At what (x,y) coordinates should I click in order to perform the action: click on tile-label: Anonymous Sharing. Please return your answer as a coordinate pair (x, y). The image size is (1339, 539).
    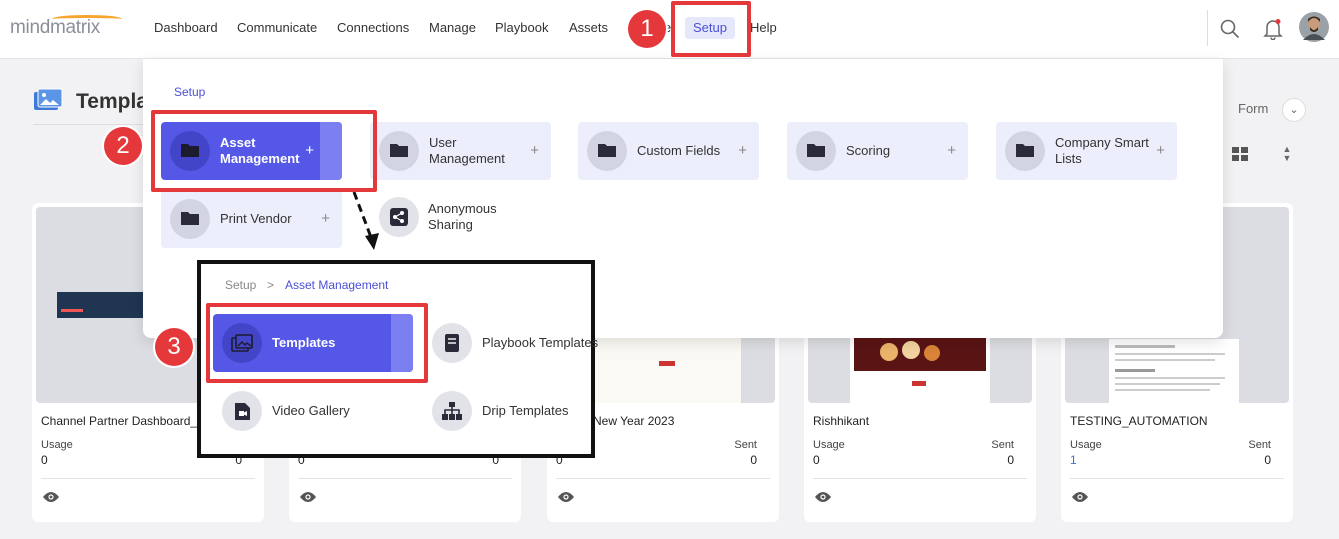
    Looking at the image, I should click on (462, 216).